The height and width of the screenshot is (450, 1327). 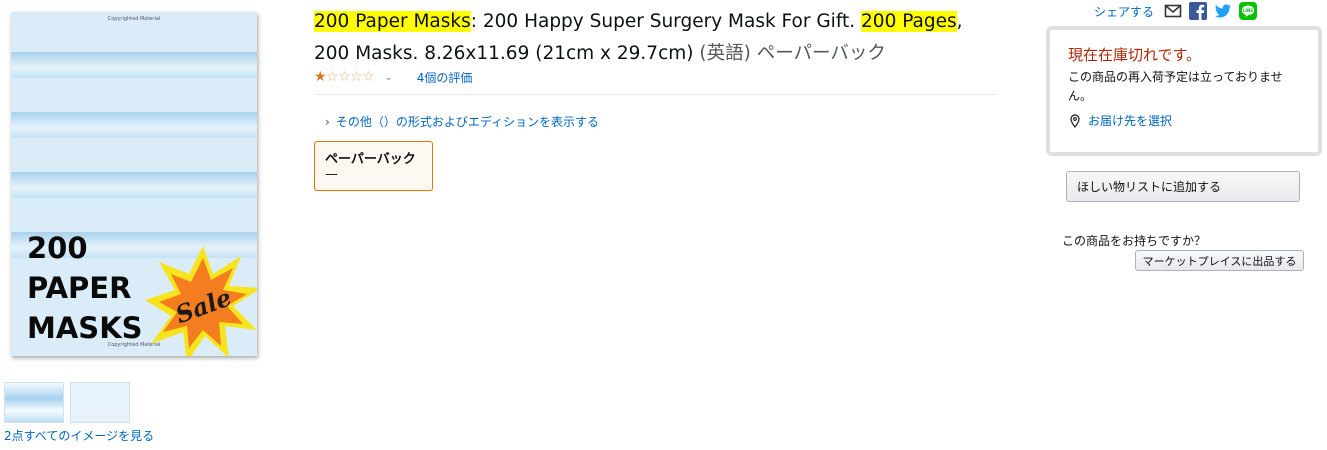 I want to click on title-highlight: 200 Pages, so click(x=909, y=21).